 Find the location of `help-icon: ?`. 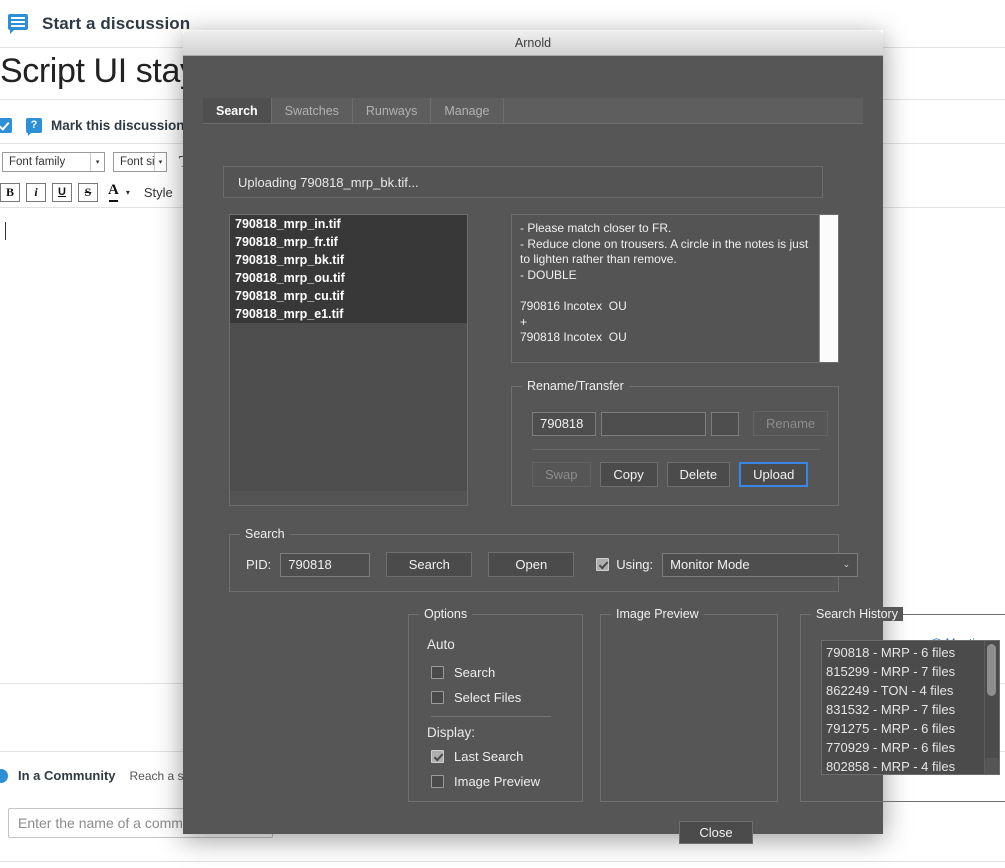

help-icon: ? is located at coordinates (34, 126).